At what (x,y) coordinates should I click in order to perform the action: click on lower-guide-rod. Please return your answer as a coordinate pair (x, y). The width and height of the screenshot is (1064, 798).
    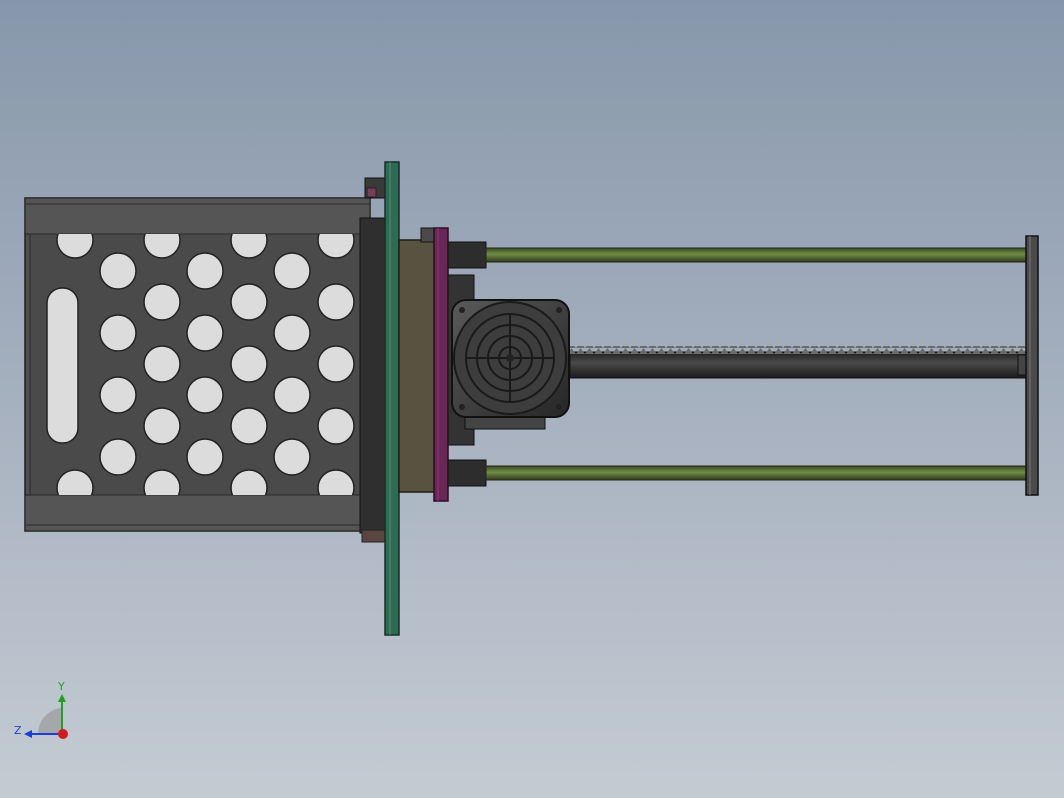
    Looking at the image, I should click on (738, 473).